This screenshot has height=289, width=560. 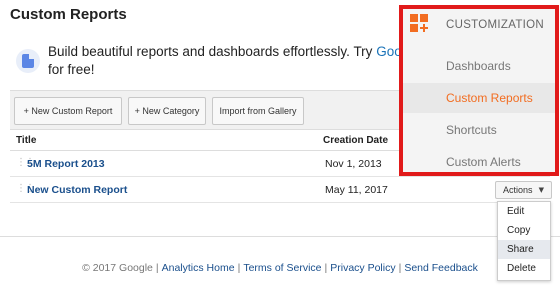 What do you see at coordinates (362, 268) in the screenshot?
I see `privacy-policy-link: Privacy Policy` at bounding box center [362, 268].